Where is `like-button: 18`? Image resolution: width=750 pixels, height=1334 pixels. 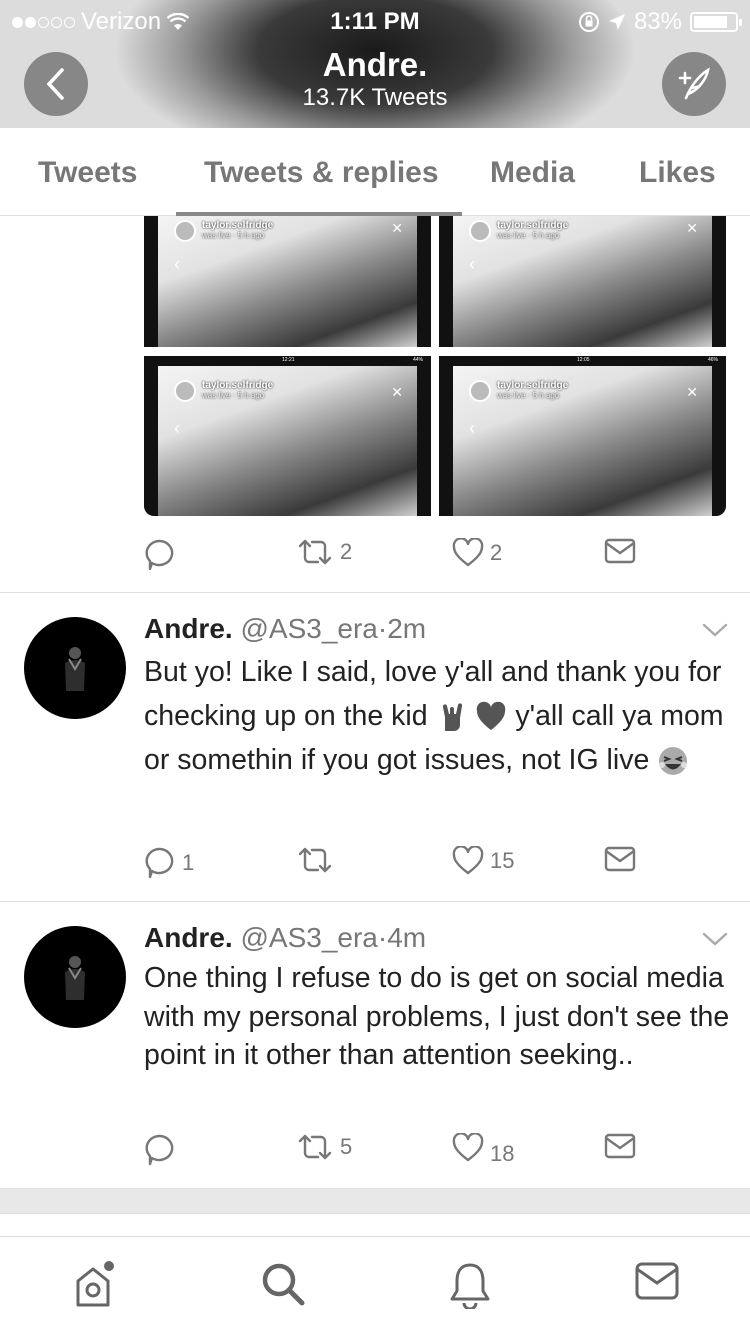
like-button: 18 is located at coordinates (483, 1149).